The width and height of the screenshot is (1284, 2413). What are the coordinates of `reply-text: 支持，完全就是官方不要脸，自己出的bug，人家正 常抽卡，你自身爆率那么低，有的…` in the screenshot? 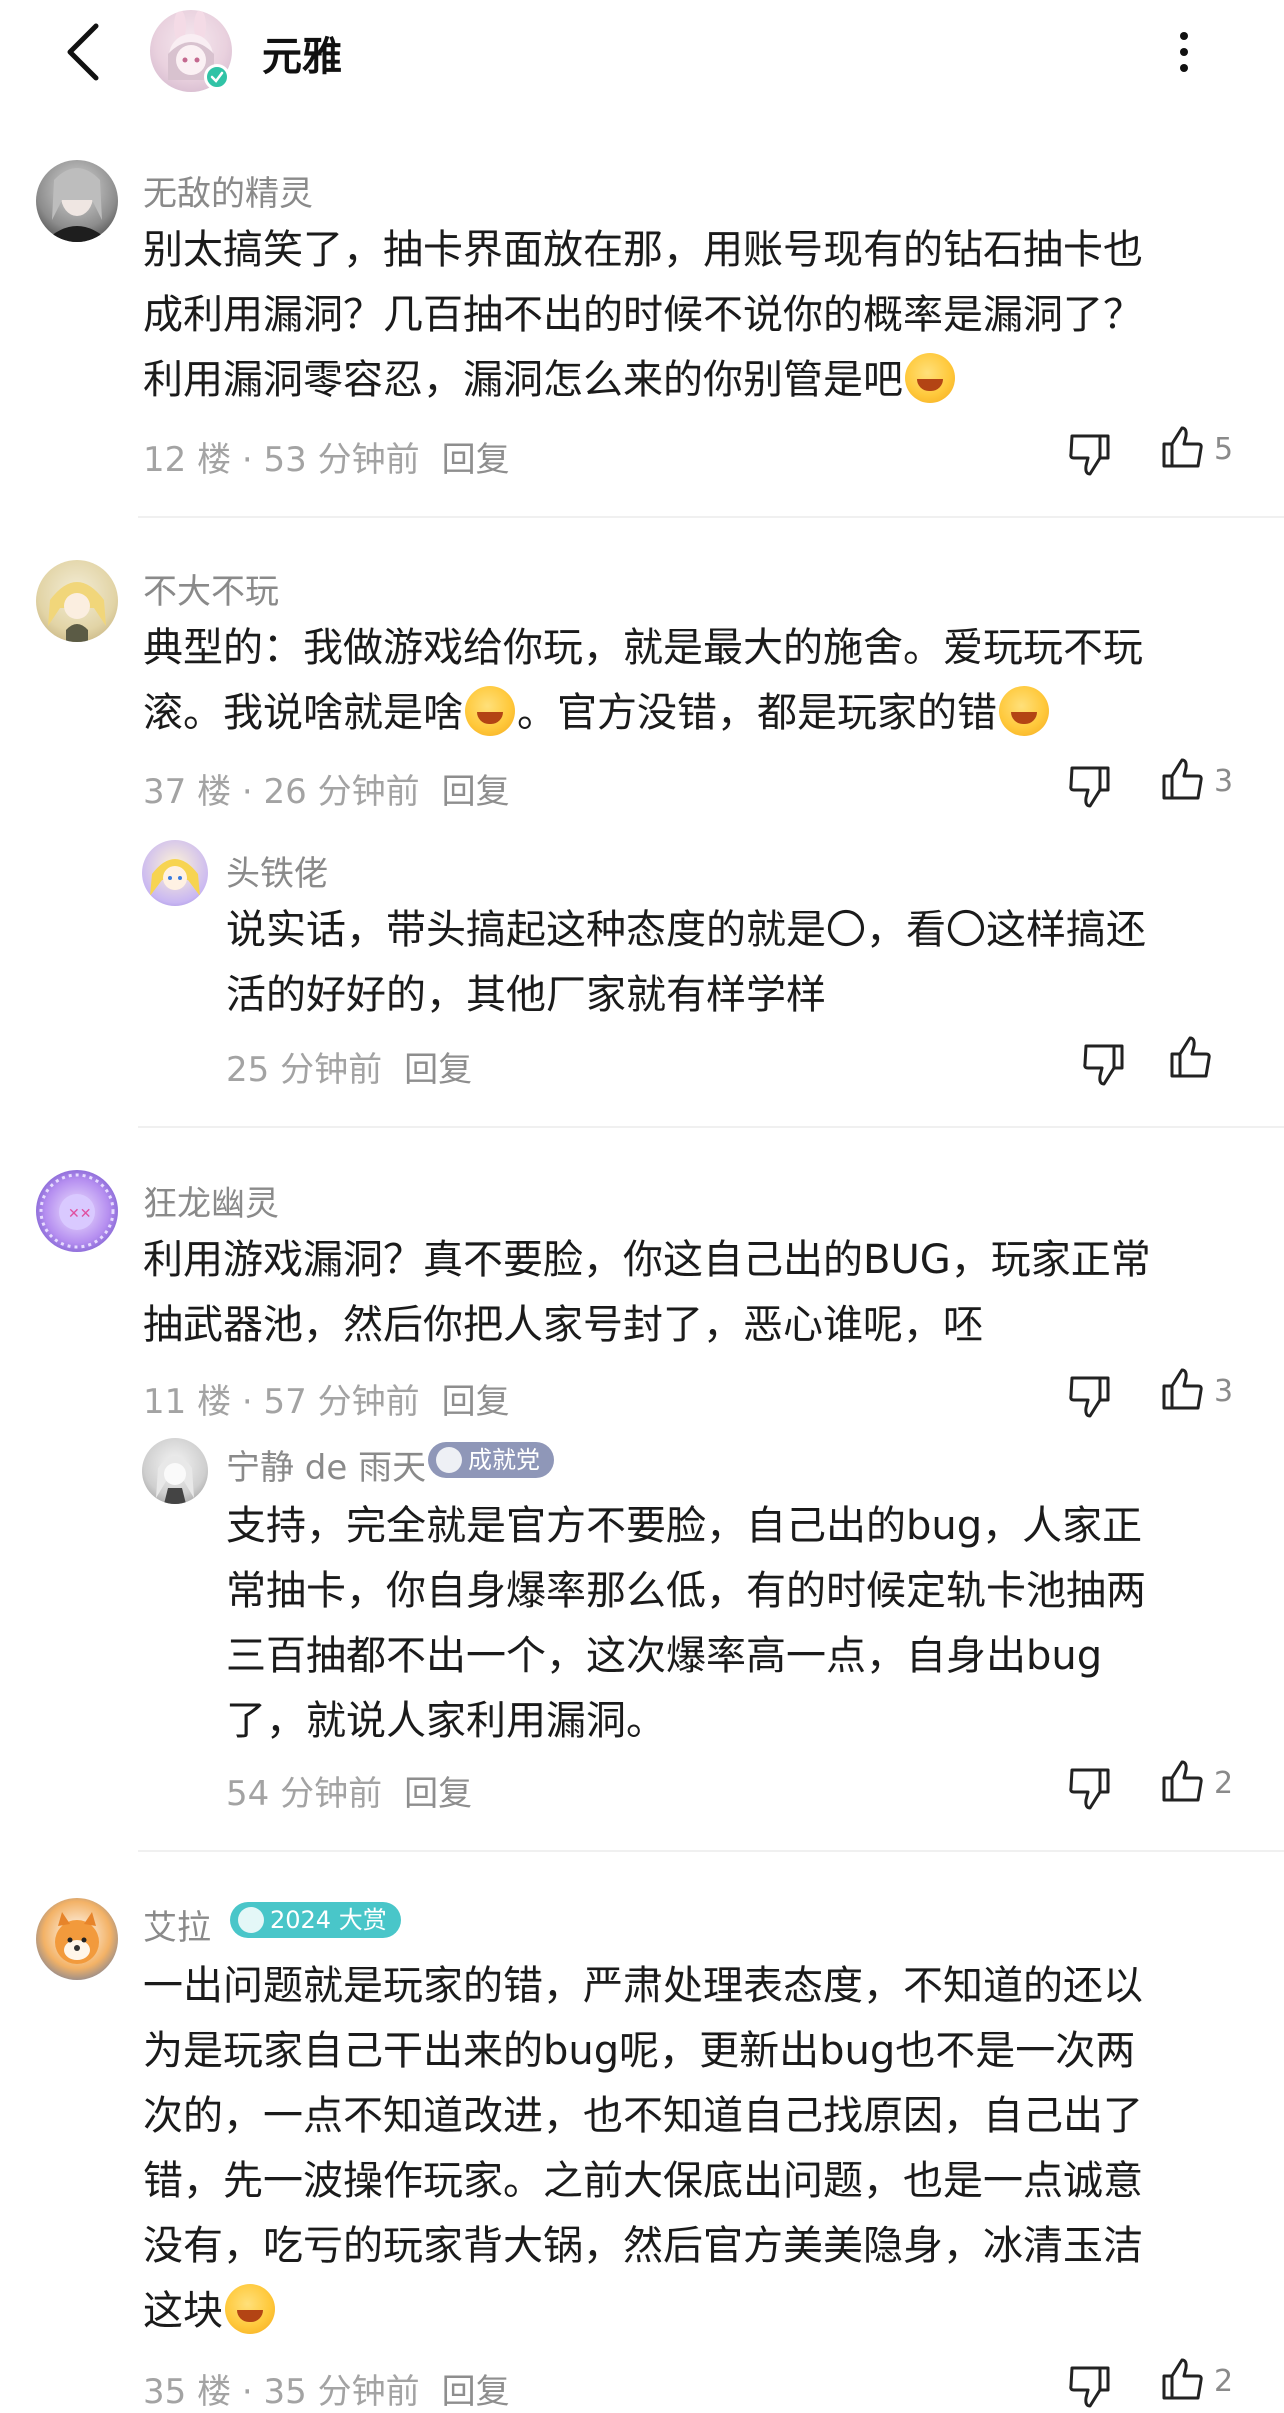 It's located at (755, 1624).